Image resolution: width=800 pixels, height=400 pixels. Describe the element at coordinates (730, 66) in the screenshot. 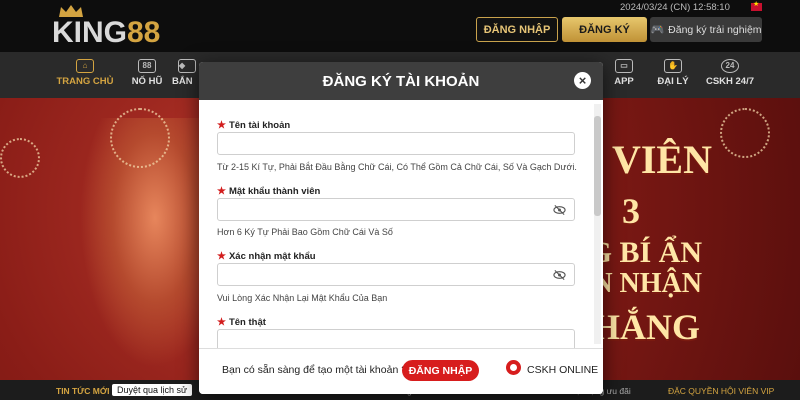

I see `support-icon: 24` at that location.